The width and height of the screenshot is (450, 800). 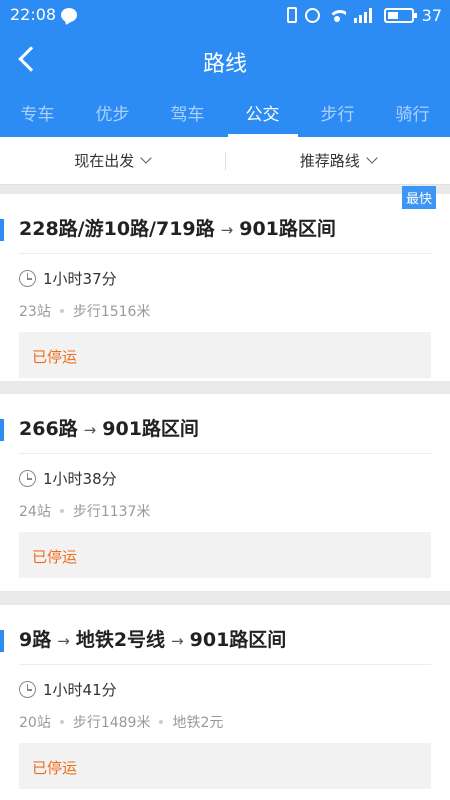 I want to click on stop-count: 20站, so click(x=35, y=723).